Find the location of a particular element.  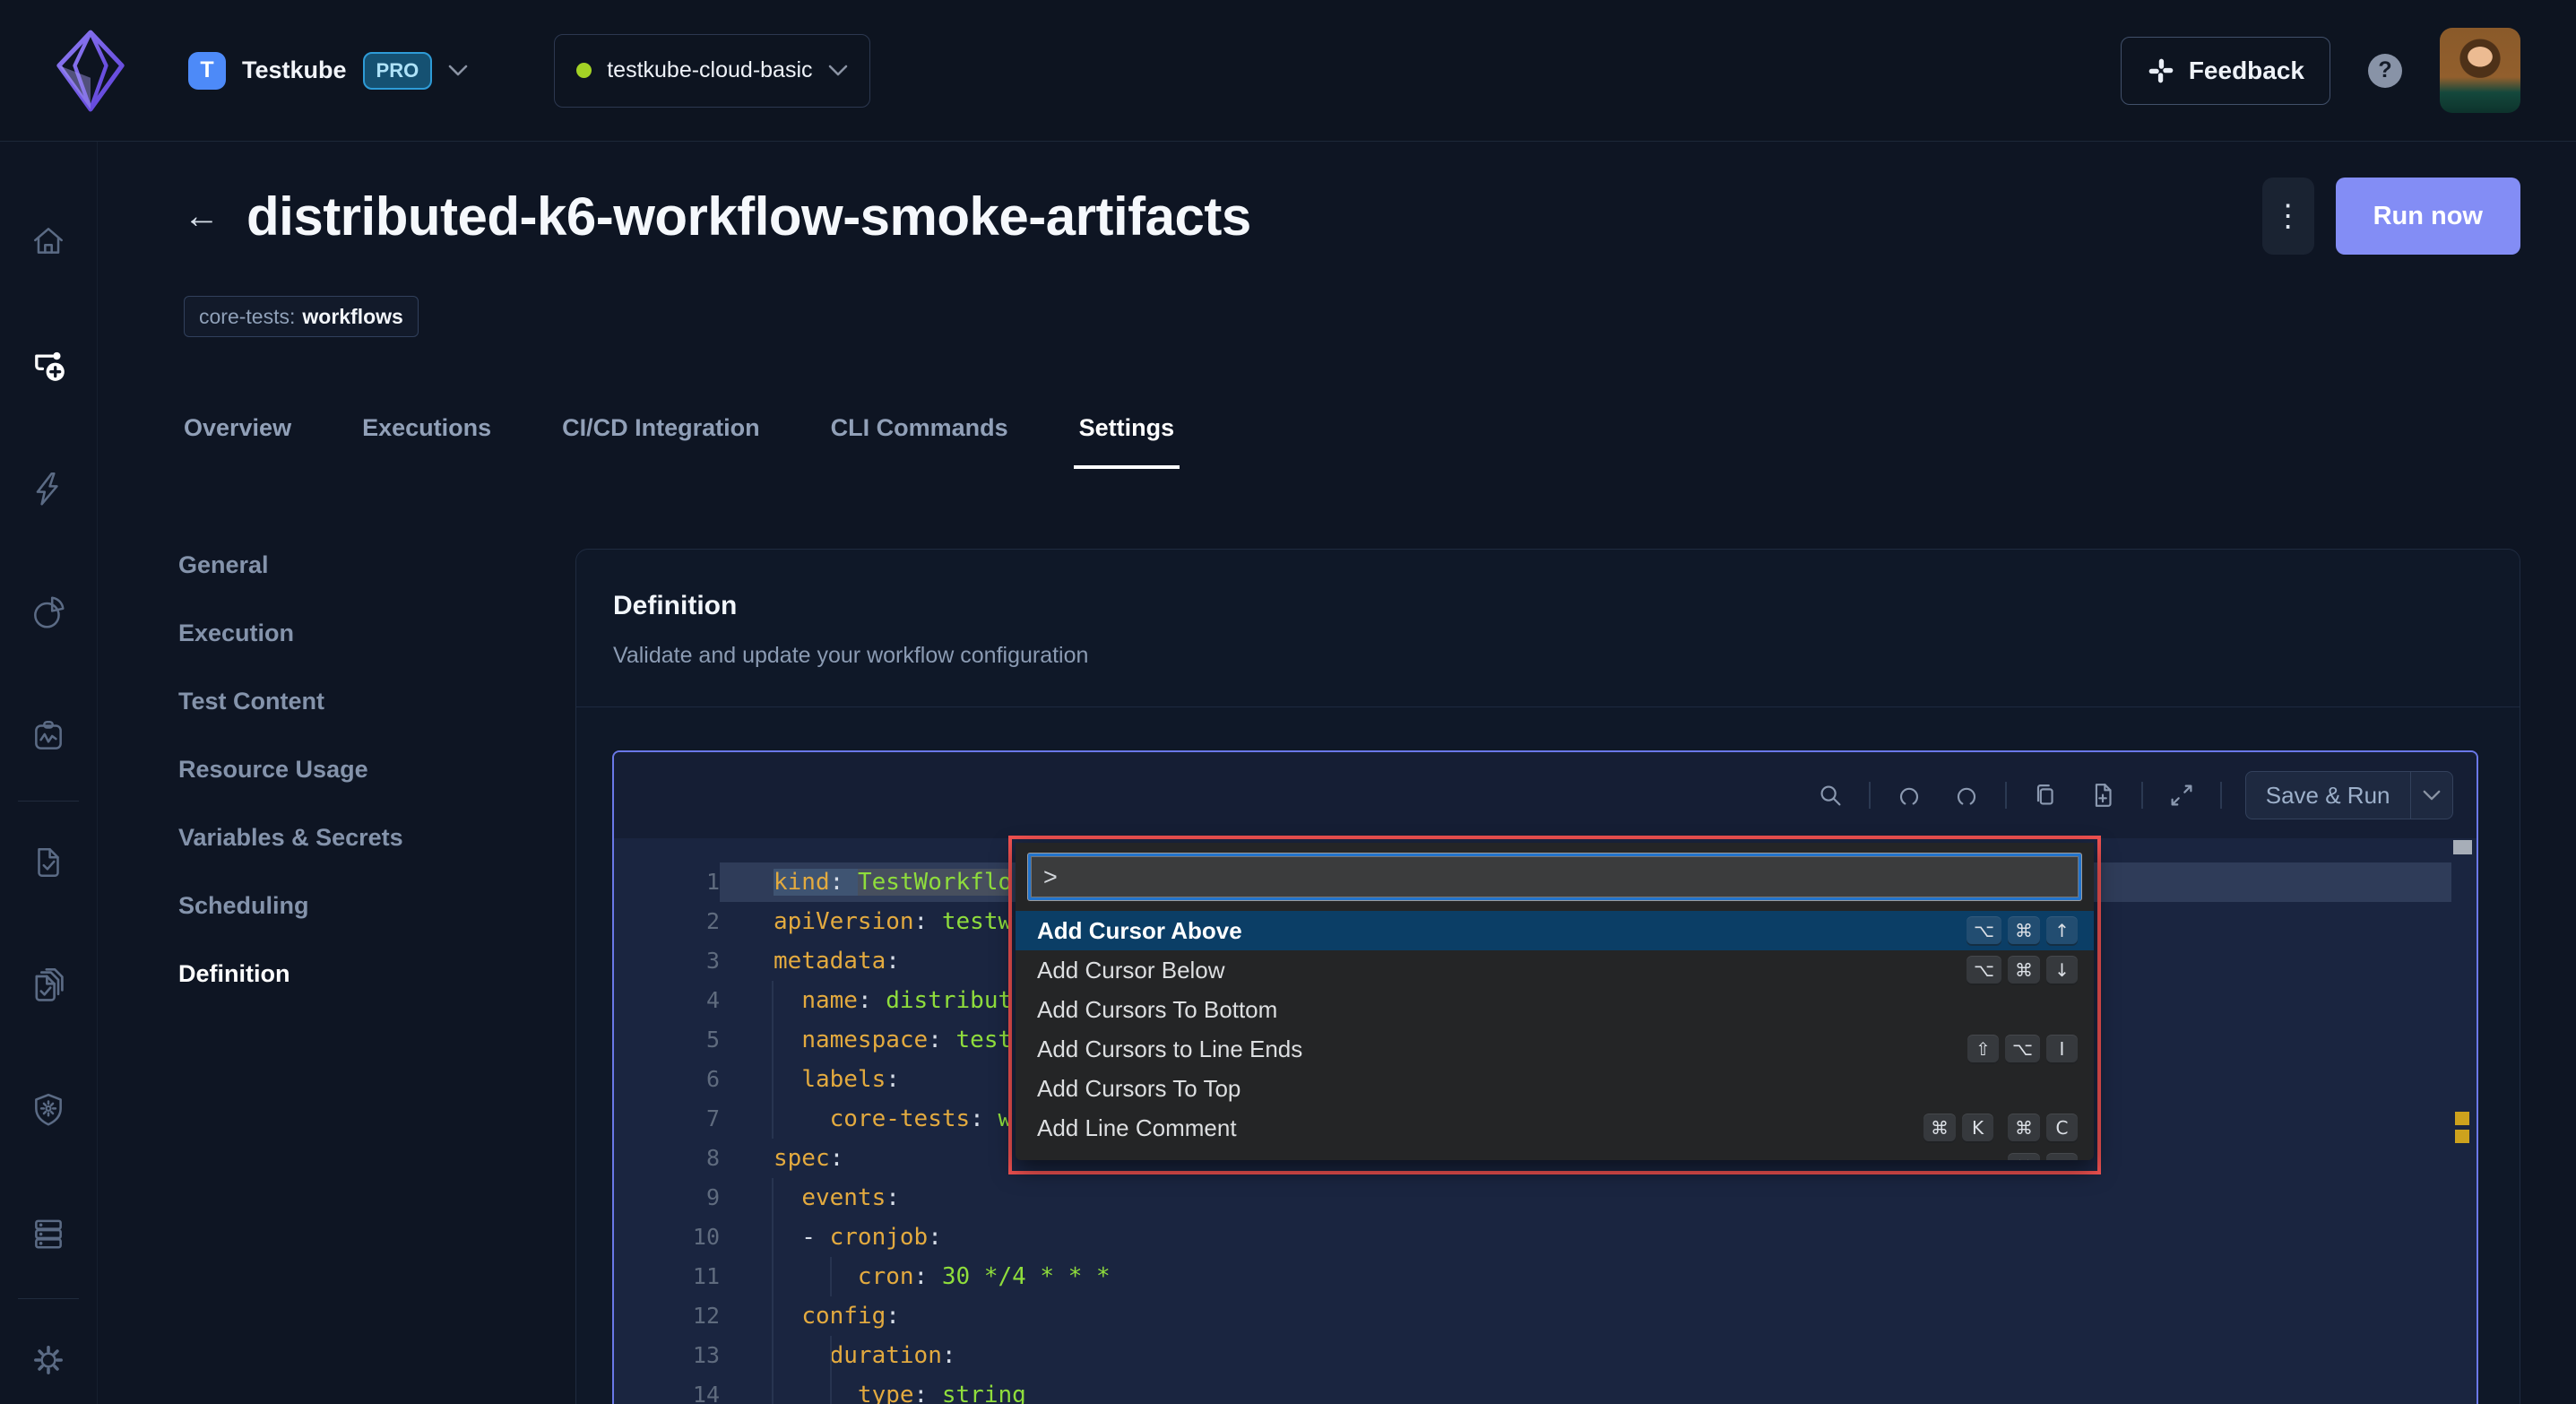

subnav-item-general: General is located at coordinates (223, 565).